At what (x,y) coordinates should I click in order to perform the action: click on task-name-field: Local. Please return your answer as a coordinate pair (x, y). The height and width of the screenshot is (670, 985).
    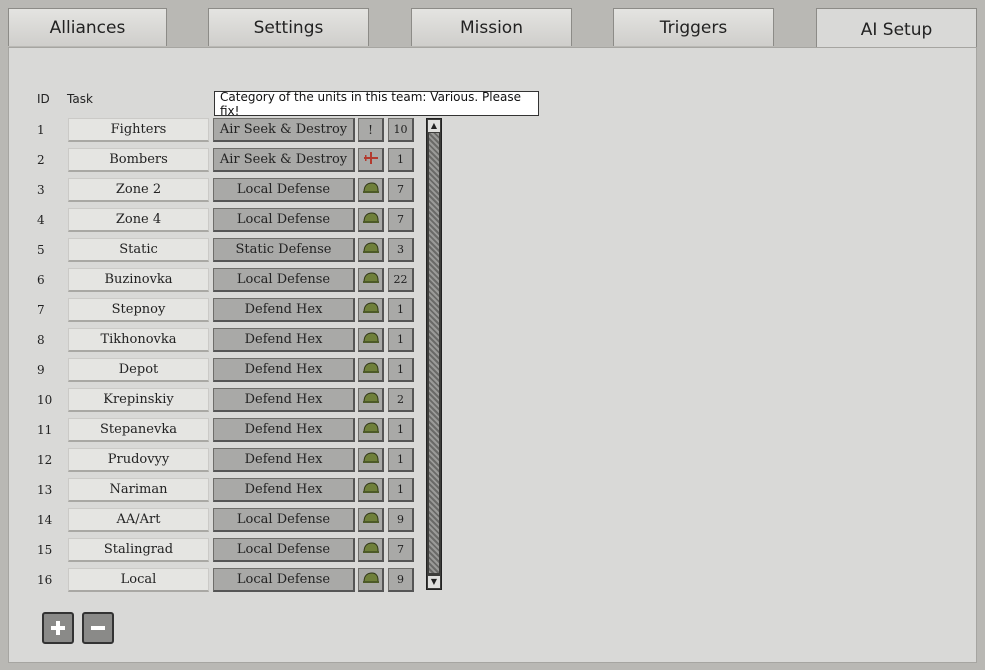
    Looking at the image, I should click on (138, 580).